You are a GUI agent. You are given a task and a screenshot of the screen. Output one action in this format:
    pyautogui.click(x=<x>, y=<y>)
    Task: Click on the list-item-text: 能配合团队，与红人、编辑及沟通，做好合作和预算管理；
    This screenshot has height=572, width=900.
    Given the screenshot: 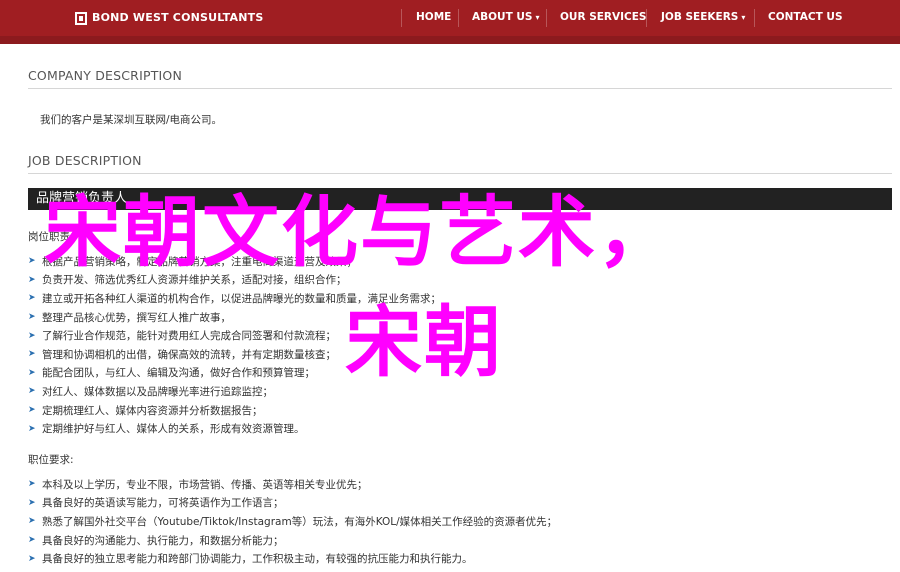 What is the action you would take?
    pyautogui.click(x=178, y=373)
    